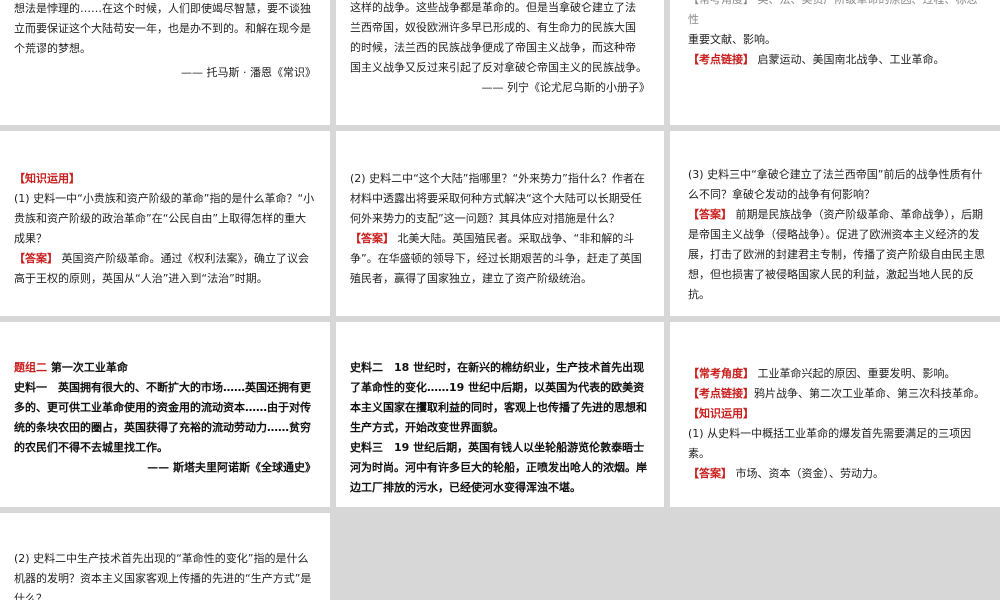 The width and height of the screenshot is (1000, 600). What do you see at coordinates (493, 7) in the screenshot?
I see `text-line: 这样的战争。这些战争都是革命的。但是当拿破仑建立了法` at bounding box center [493, 7].